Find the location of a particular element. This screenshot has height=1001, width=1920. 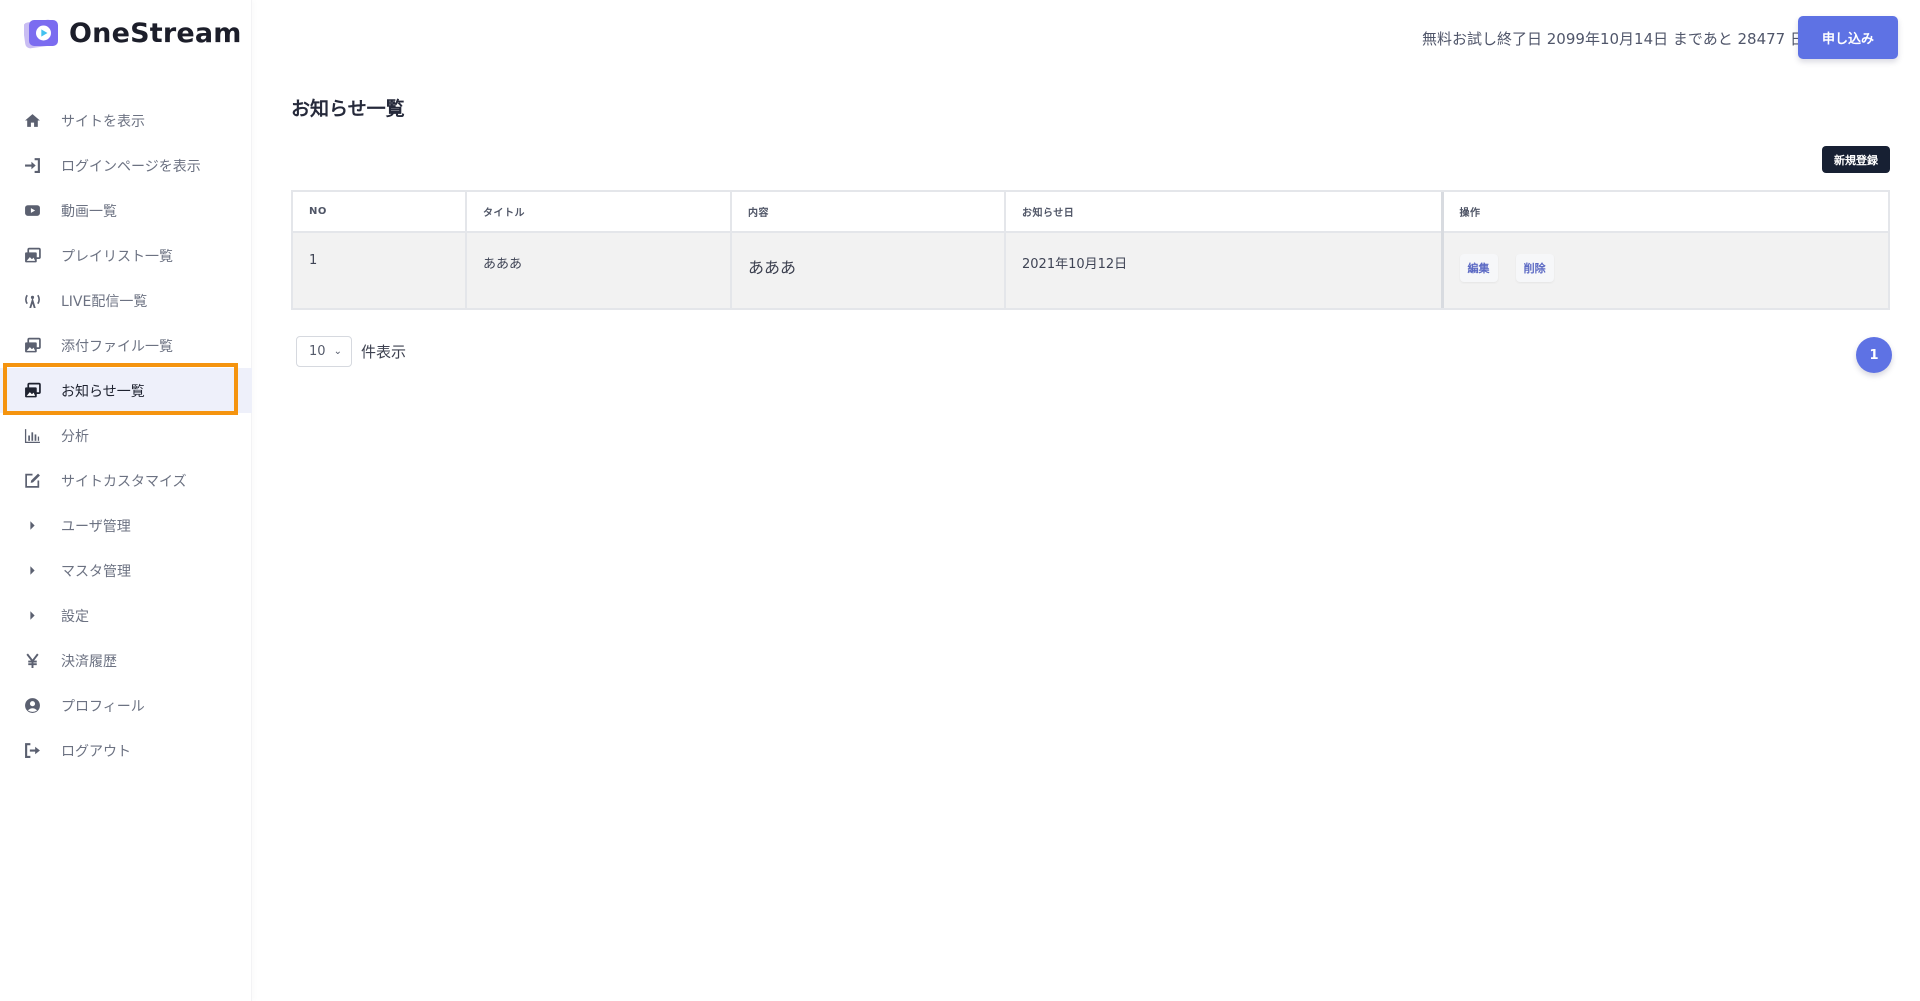

sign-in-icon is located at coordinates (32, 165).